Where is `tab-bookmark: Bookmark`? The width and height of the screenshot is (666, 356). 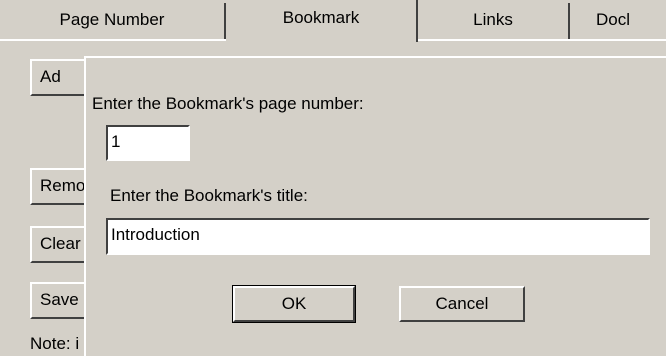
tab-bookmark: Bookmark is located at coordinates (322, 21).